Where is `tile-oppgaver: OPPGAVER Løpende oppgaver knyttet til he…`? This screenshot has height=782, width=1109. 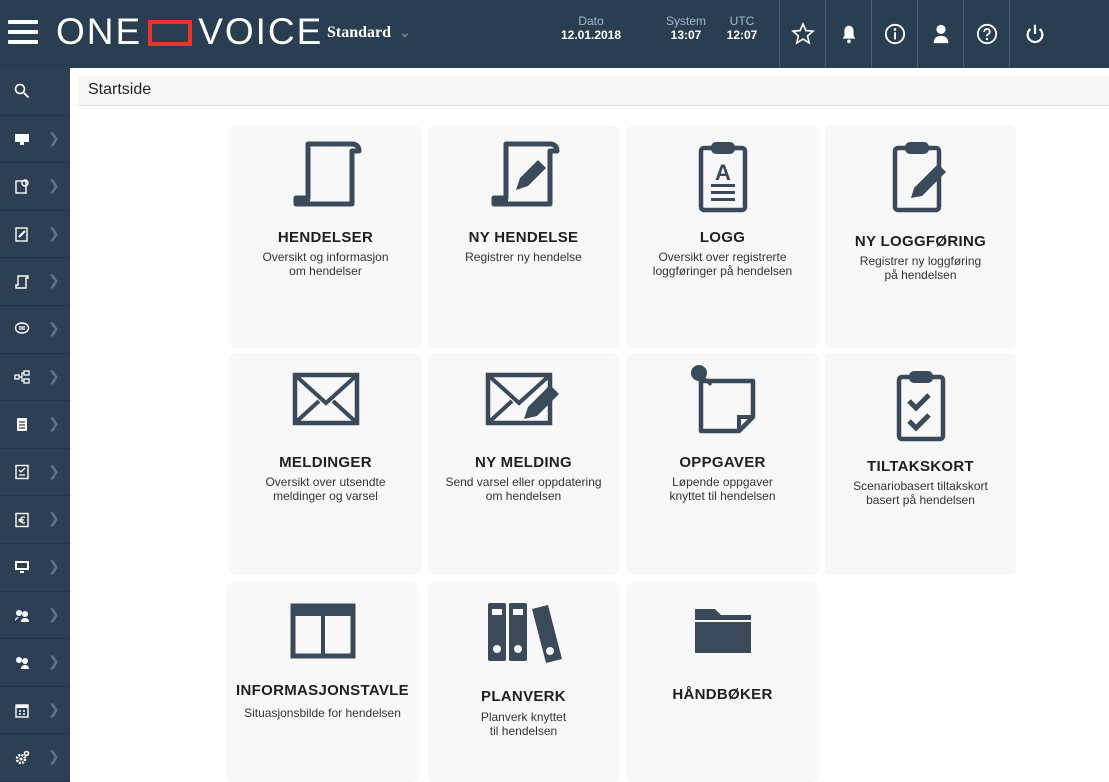
tile-oppgaver: OPPGAVER Løpende oppgaver knyttet til he… is located at coordinates (722, 464).